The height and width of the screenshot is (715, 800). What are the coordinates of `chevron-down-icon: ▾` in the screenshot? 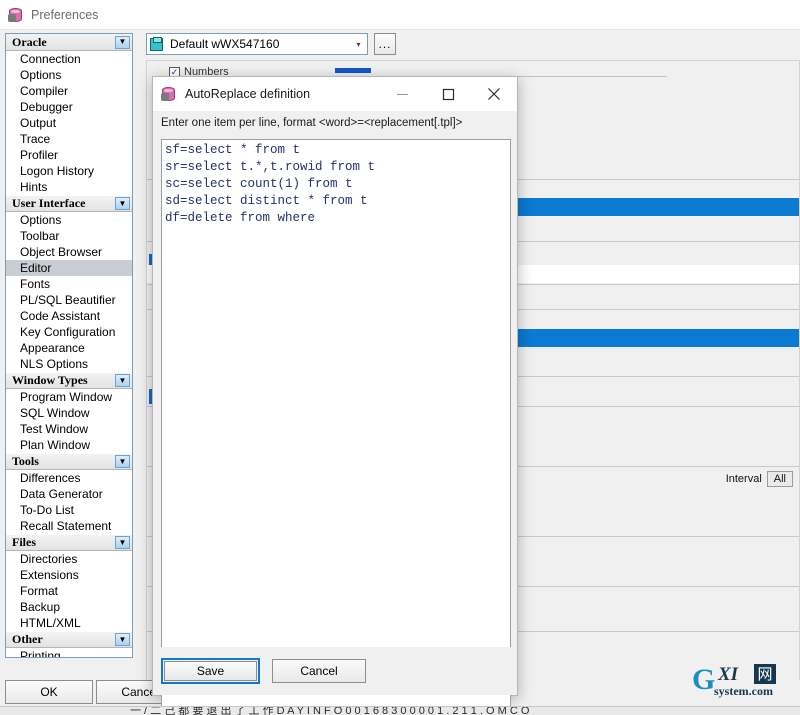 It's located at (358, 44).